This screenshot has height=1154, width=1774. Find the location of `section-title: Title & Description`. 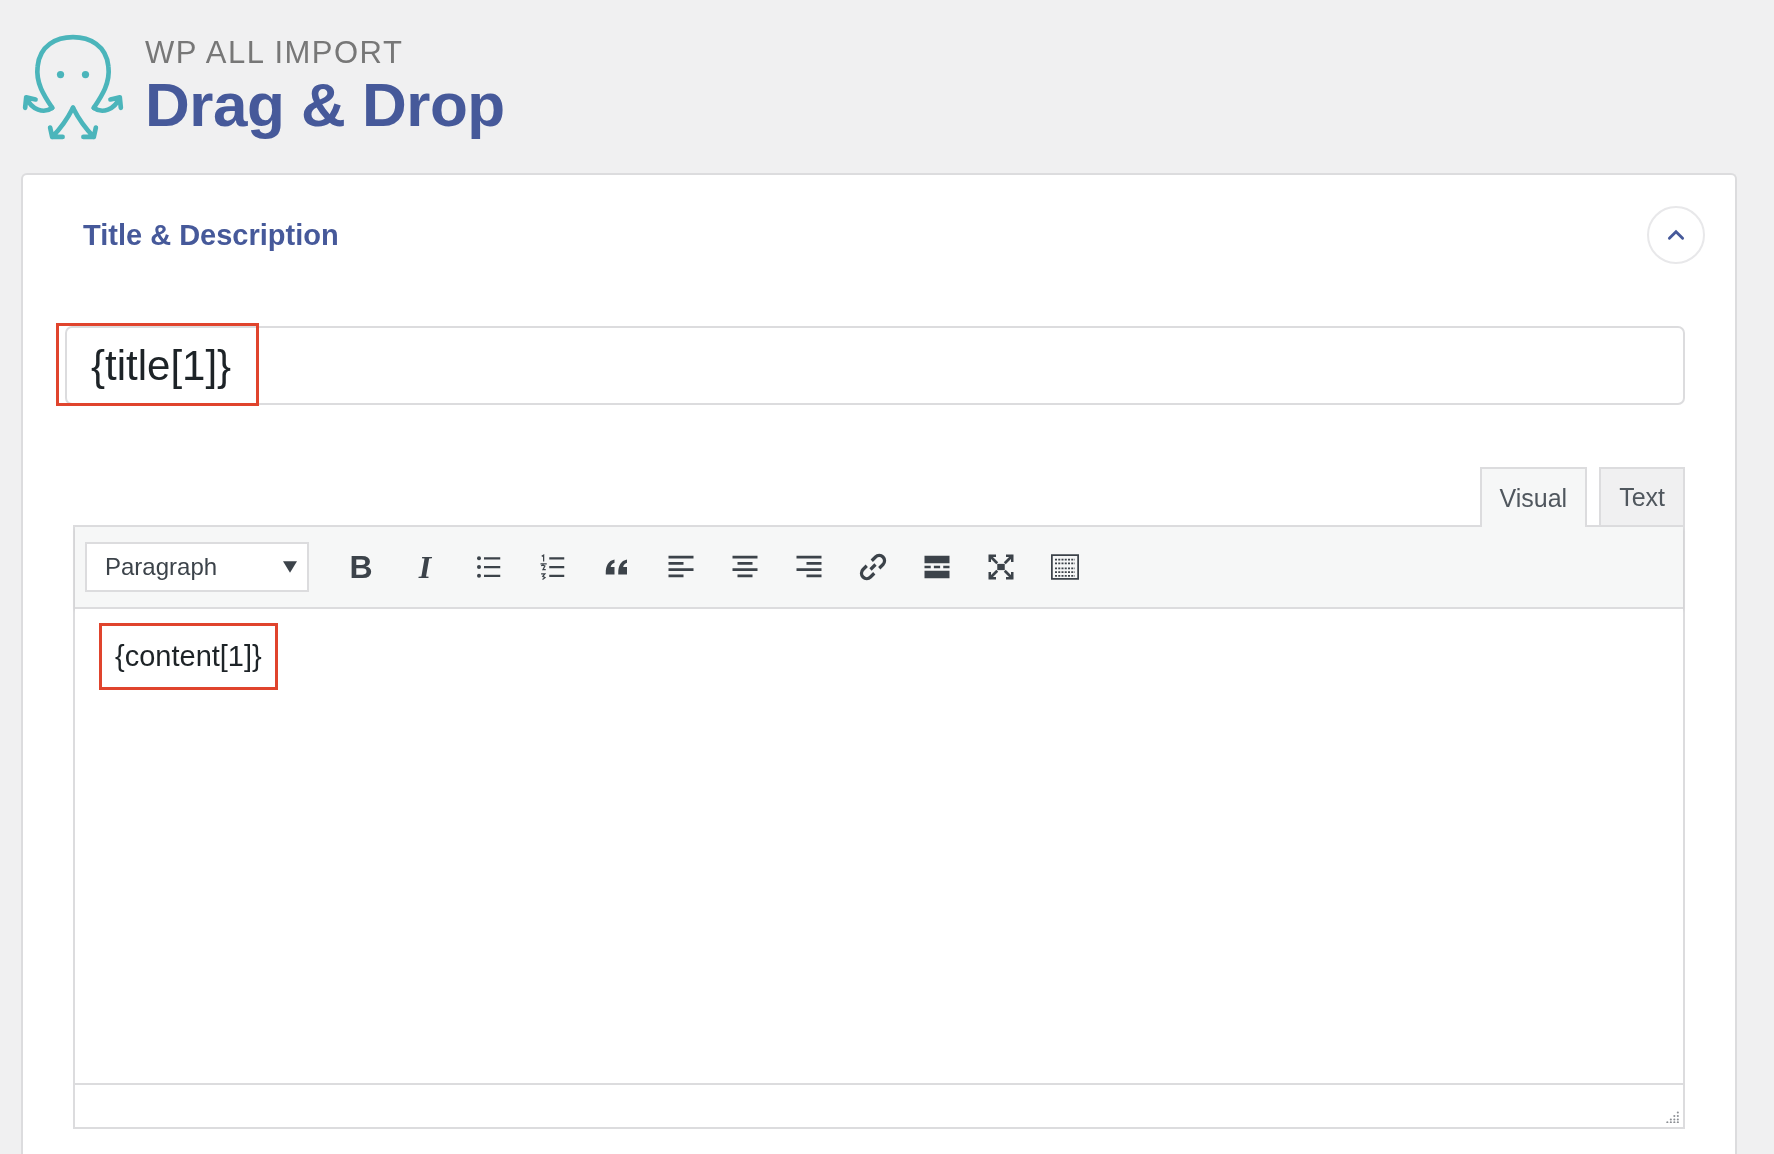

section-title: Title & Description is located at coordinates (211, 235).